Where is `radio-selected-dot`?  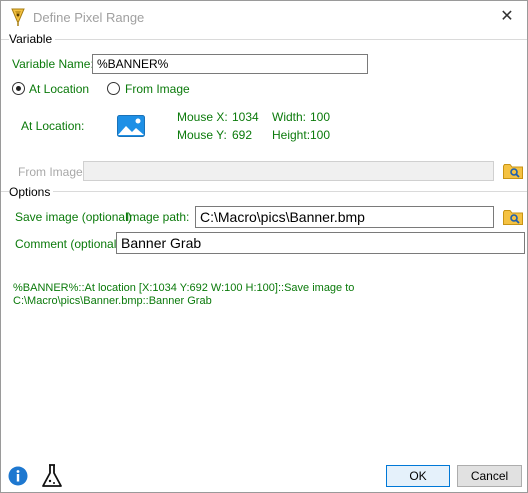
radio-selected-dot is located at coordinates (18, 88).